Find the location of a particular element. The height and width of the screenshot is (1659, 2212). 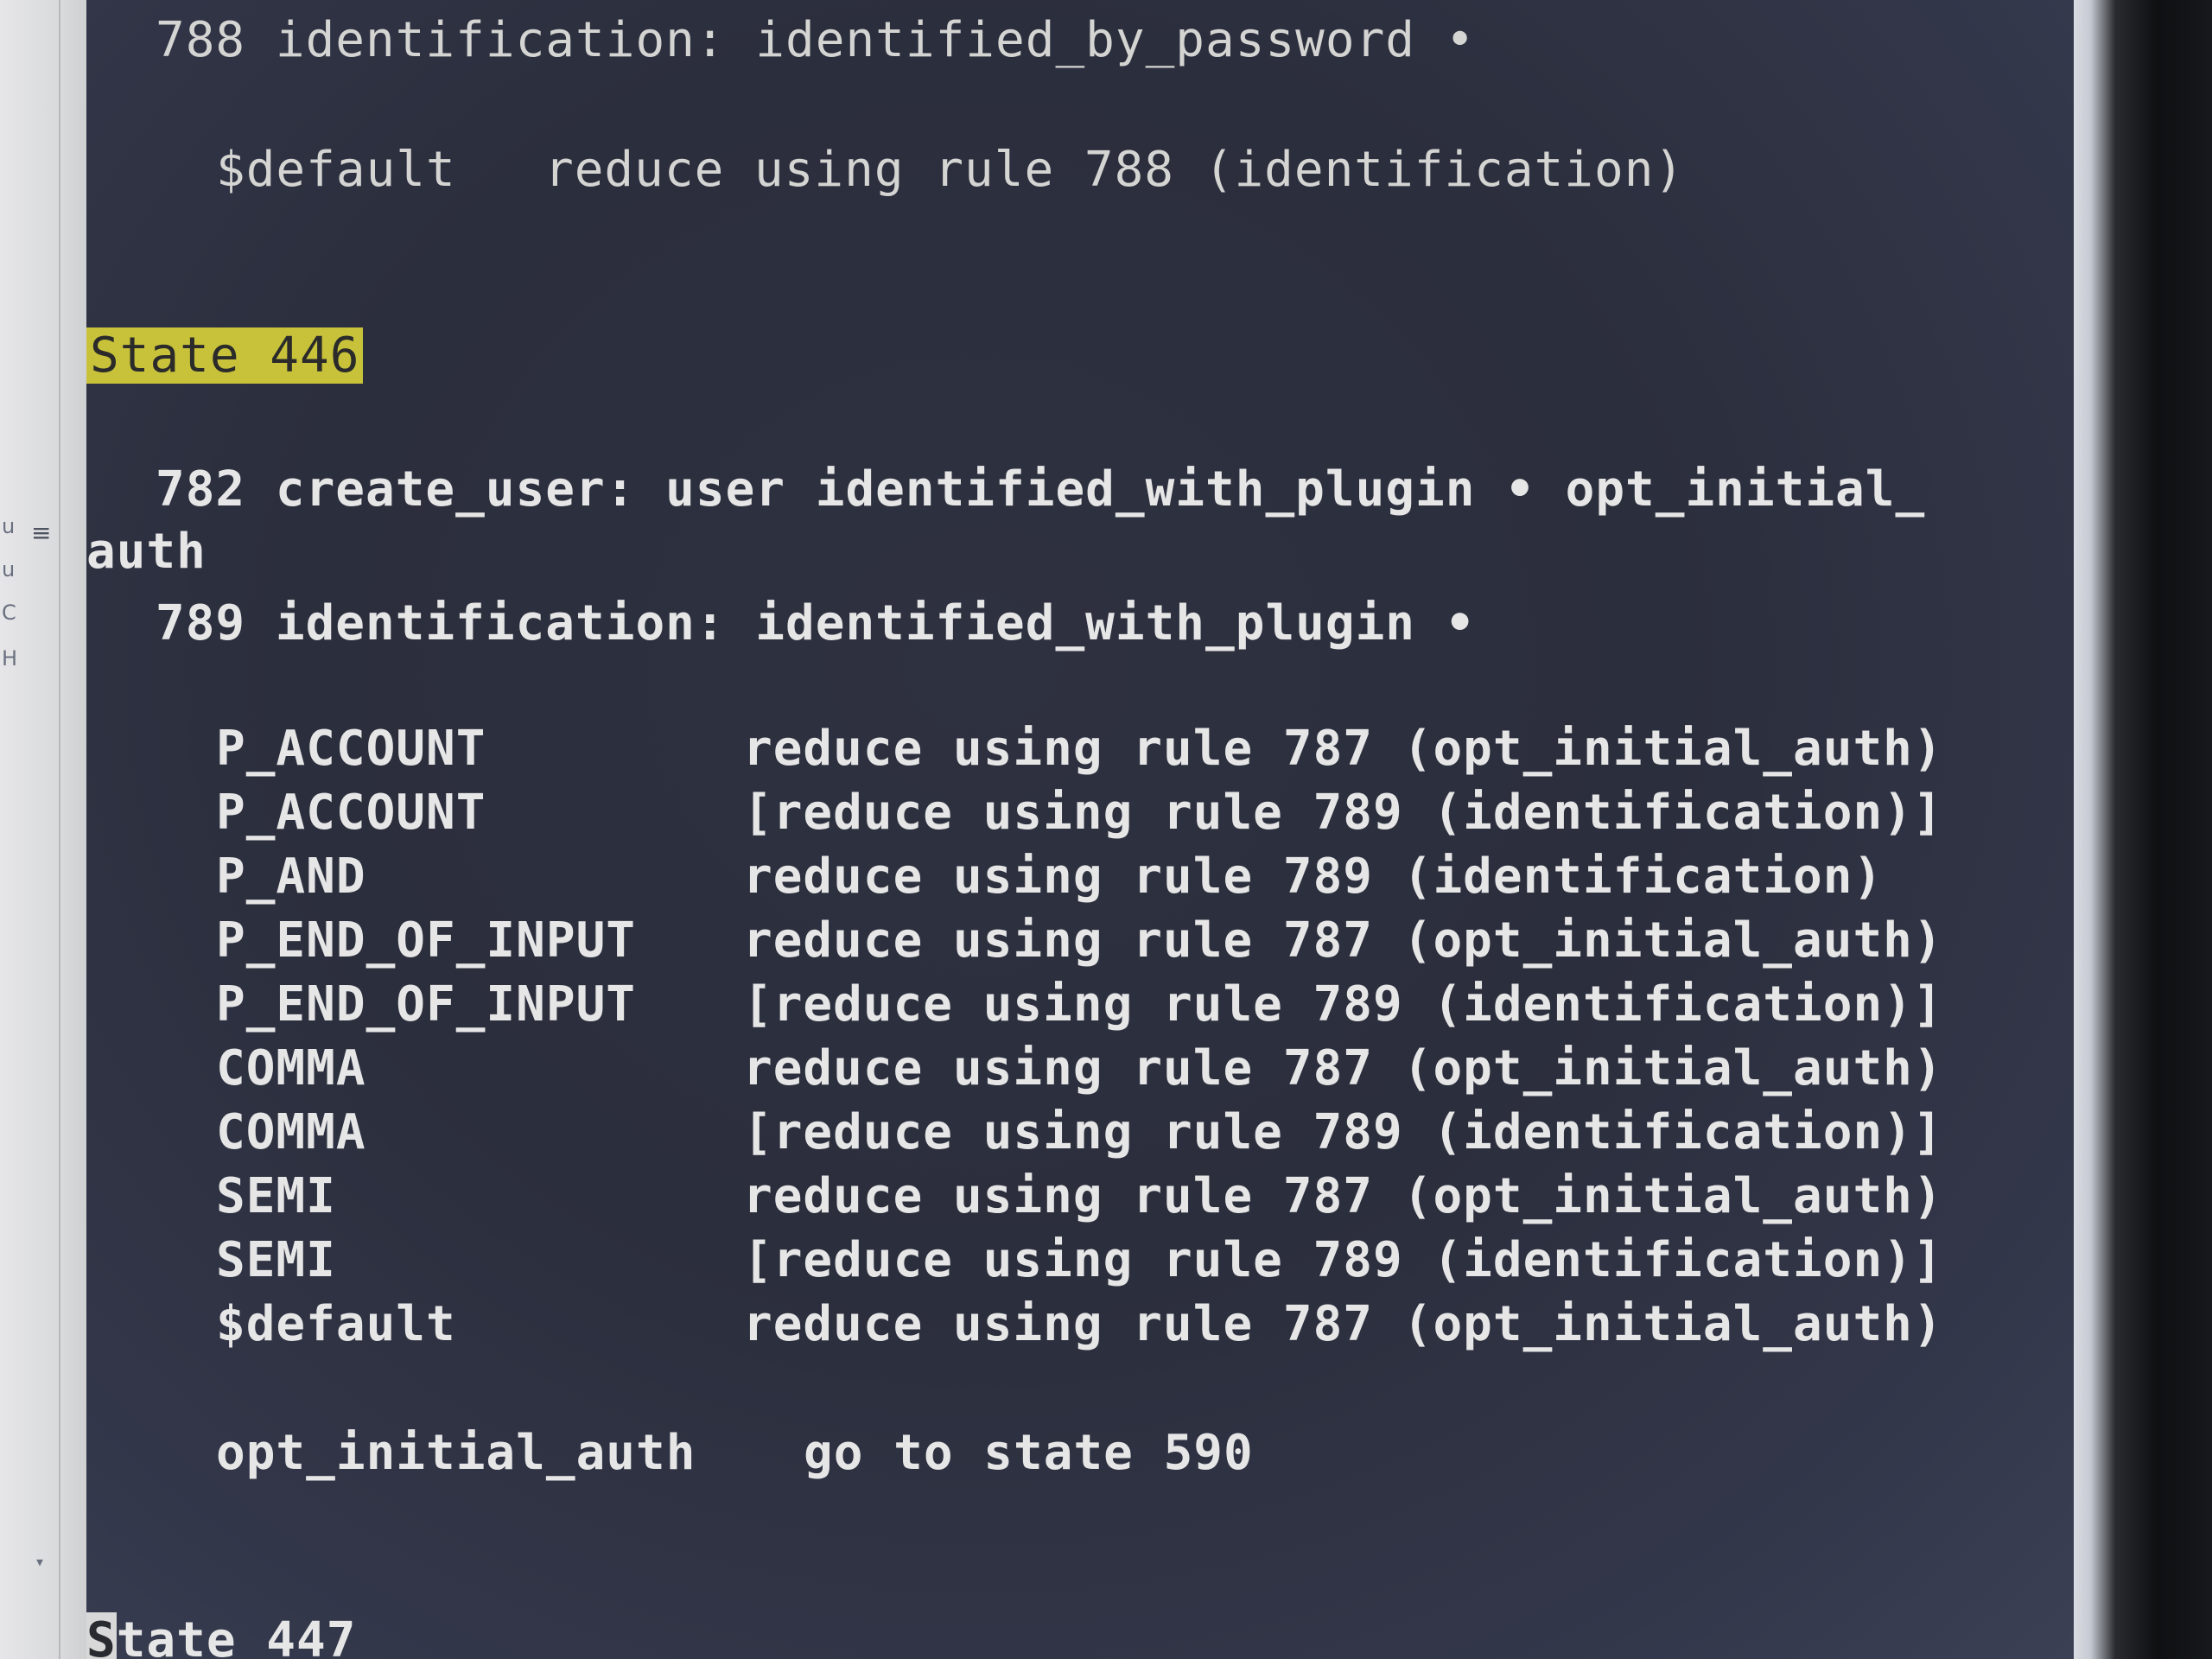

panel-divider is located at coordinates (59, 829).